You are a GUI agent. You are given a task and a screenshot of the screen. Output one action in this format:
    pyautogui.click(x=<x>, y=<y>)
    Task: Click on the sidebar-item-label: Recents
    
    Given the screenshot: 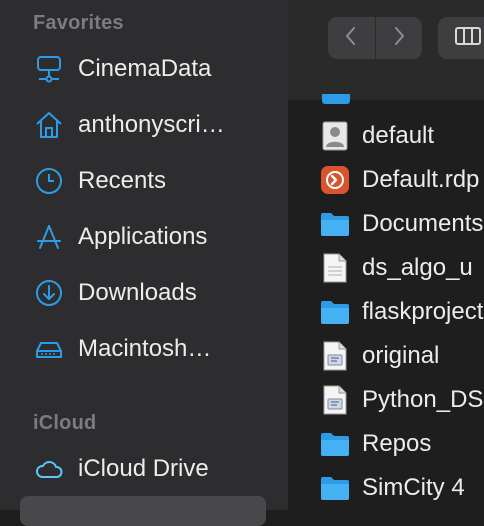 What is the action you would take?
    pyautogui.click(x=122, y=180)
    